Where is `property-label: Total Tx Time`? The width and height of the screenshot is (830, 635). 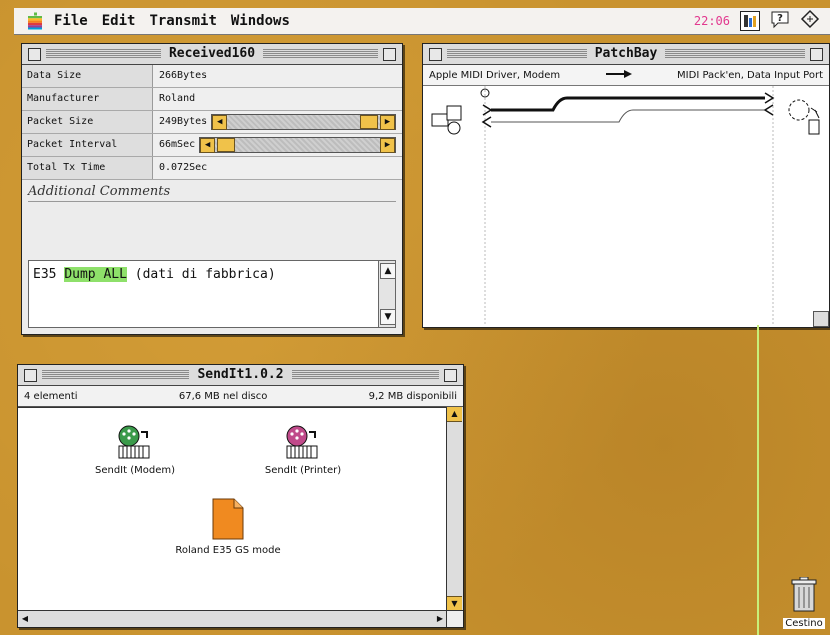
property-label: Total Tx Time is located at coordinates (87, 168).